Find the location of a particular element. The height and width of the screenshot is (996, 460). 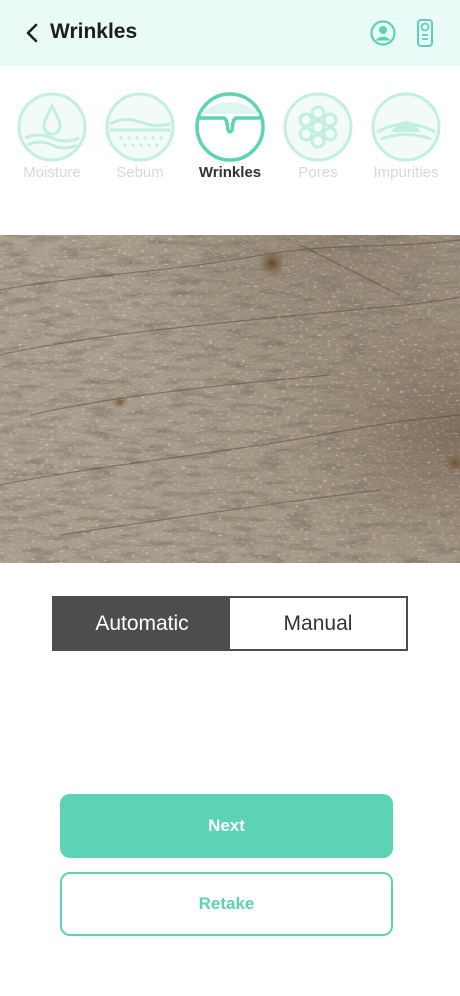

profile-button is located at coordinates (383, 33).